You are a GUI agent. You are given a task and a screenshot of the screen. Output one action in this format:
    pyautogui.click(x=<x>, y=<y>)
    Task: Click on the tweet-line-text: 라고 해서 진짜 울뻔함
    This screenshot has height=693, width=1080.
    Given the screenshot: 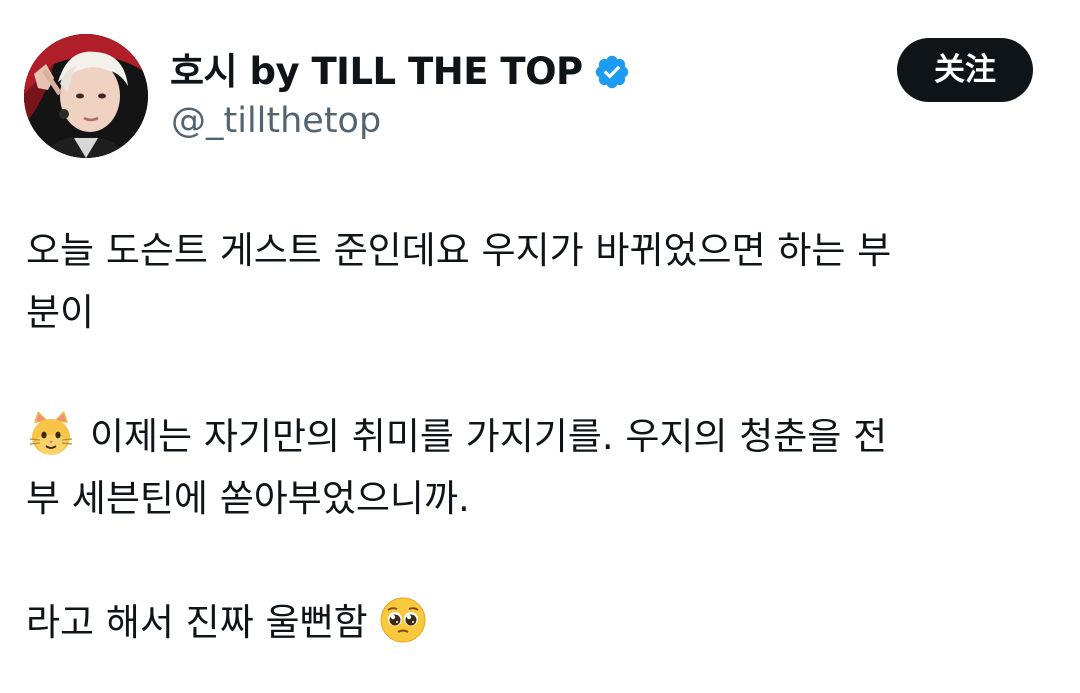 What is the action you would take?
    pyautogui.click(x=197, y=622)
    